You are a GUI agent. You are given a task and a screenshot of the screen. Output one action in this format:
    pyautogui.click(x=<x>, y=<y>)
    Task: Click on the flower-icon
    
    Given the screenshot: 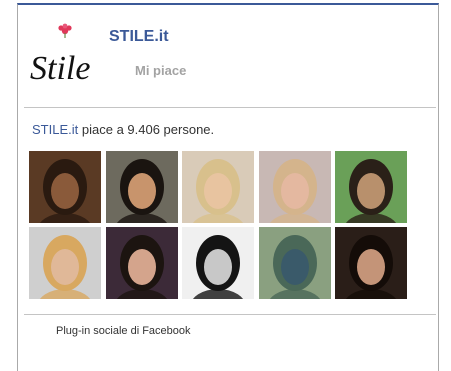 What is the action you would take?
    pyautogui.click(x=65, y=30)
    